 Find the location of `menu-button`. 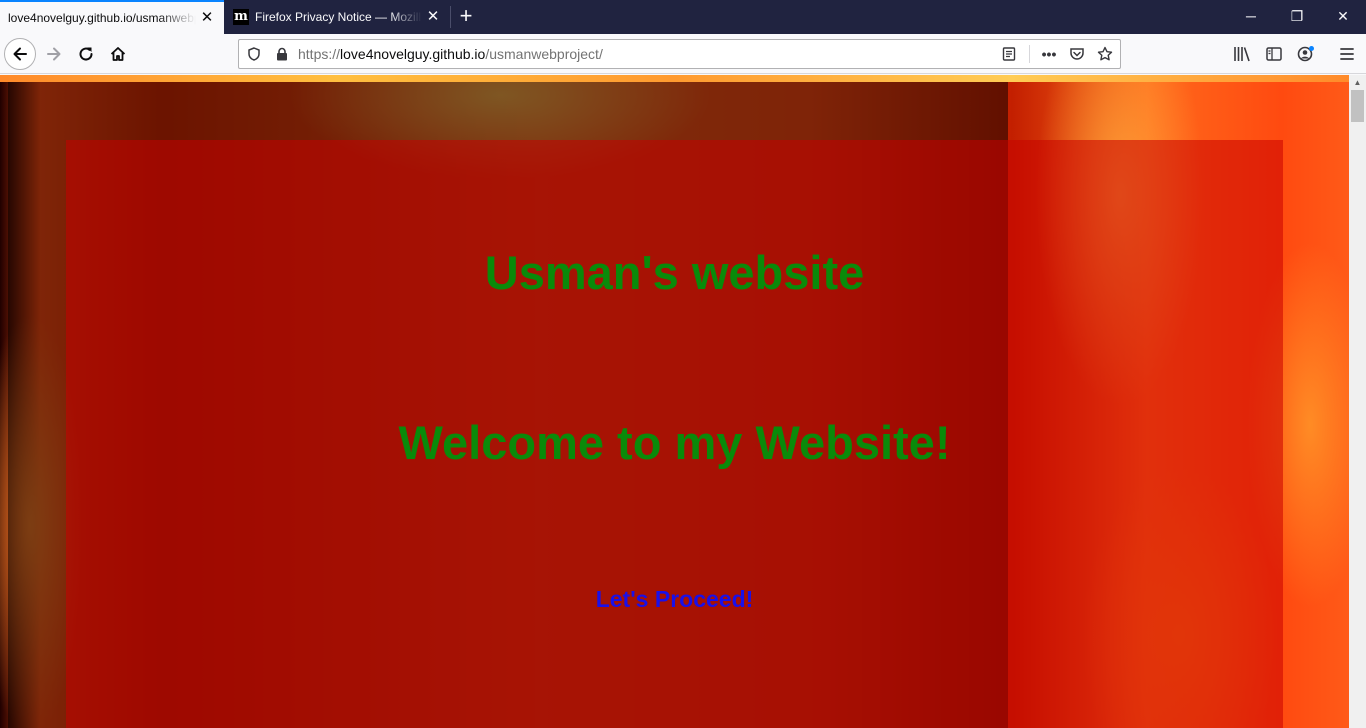

menu-button is located at coordinates (1347, 54).